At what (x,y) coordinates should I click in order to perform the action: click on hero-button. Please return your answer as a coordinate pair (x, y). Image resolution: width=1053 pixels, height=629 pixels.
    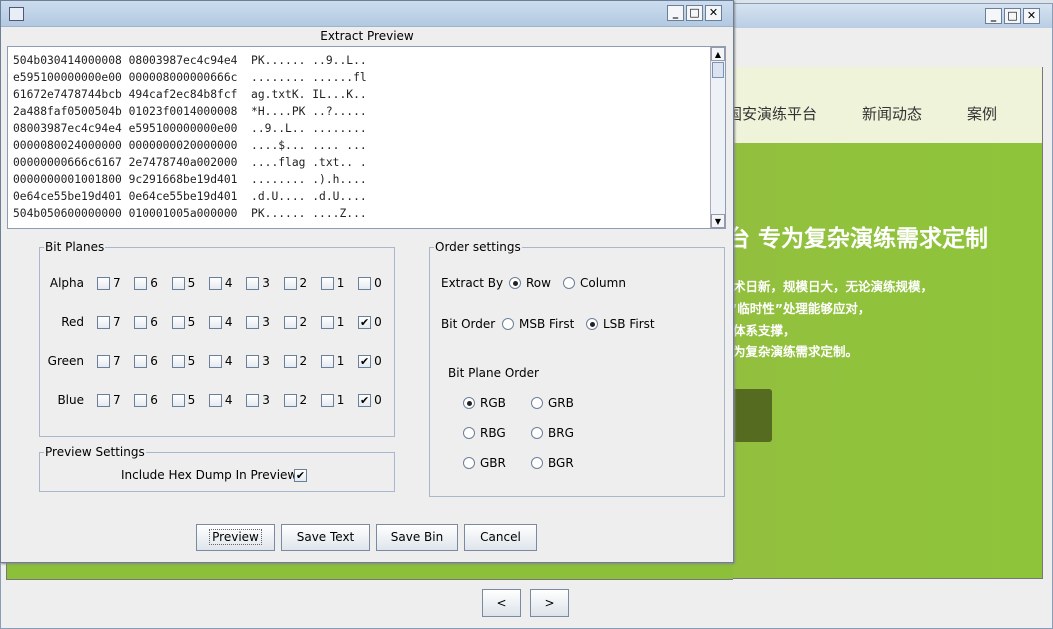
    Looking at the image, I should click on (752, 415).